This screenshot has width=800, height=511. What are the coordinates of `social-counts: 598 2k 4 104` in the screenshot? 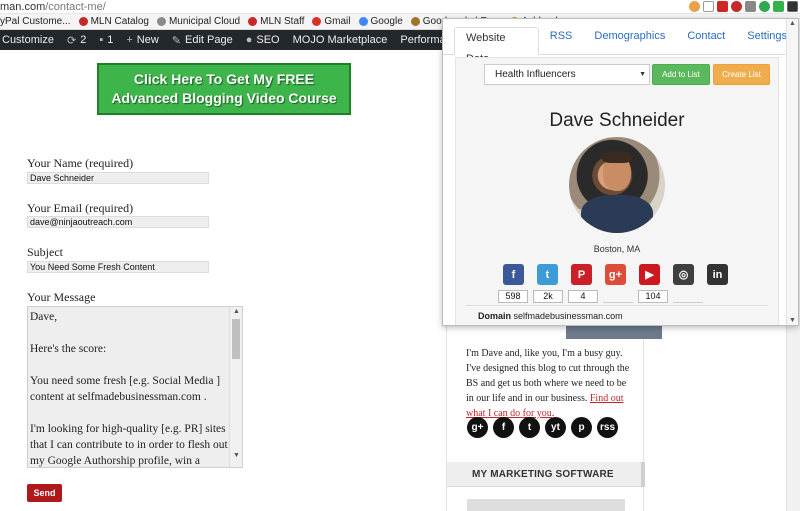 It's located at (600, 296).